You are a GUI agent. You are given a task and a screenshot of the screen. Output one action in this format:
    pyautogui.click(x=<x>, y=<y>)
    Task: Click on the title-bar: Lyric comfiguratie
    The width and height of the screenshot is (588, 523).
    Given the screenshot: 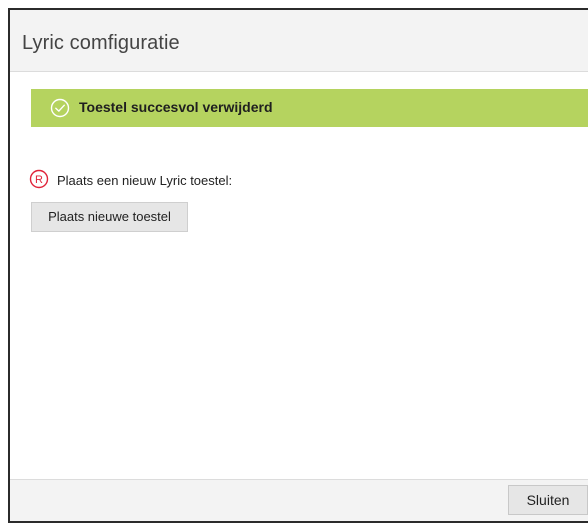 What is the action you would take?
    pyautogui.click(x=299, y=41)
    